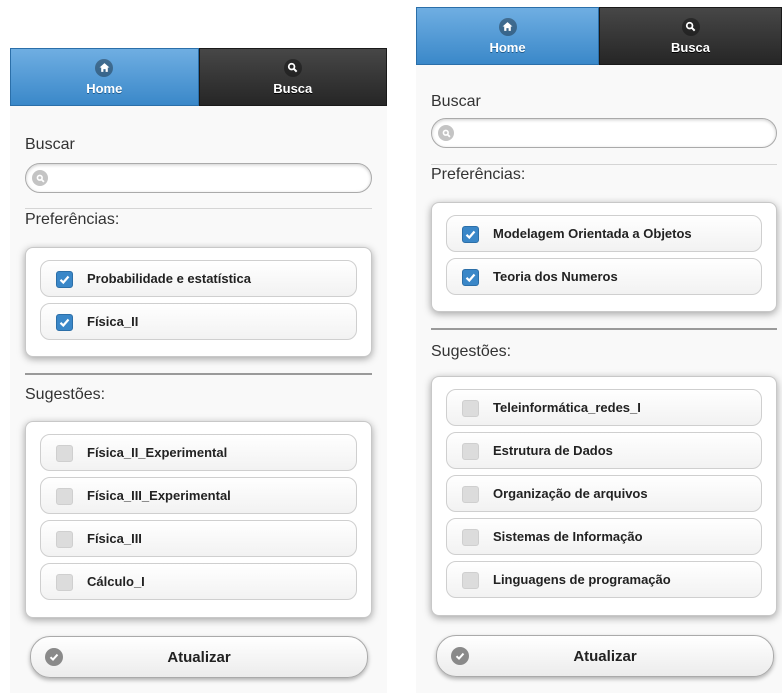 The width and height of the screenshot is (782, 693). I want to click on checkbox-item: Física_II_Experimental, so click(198, 452).